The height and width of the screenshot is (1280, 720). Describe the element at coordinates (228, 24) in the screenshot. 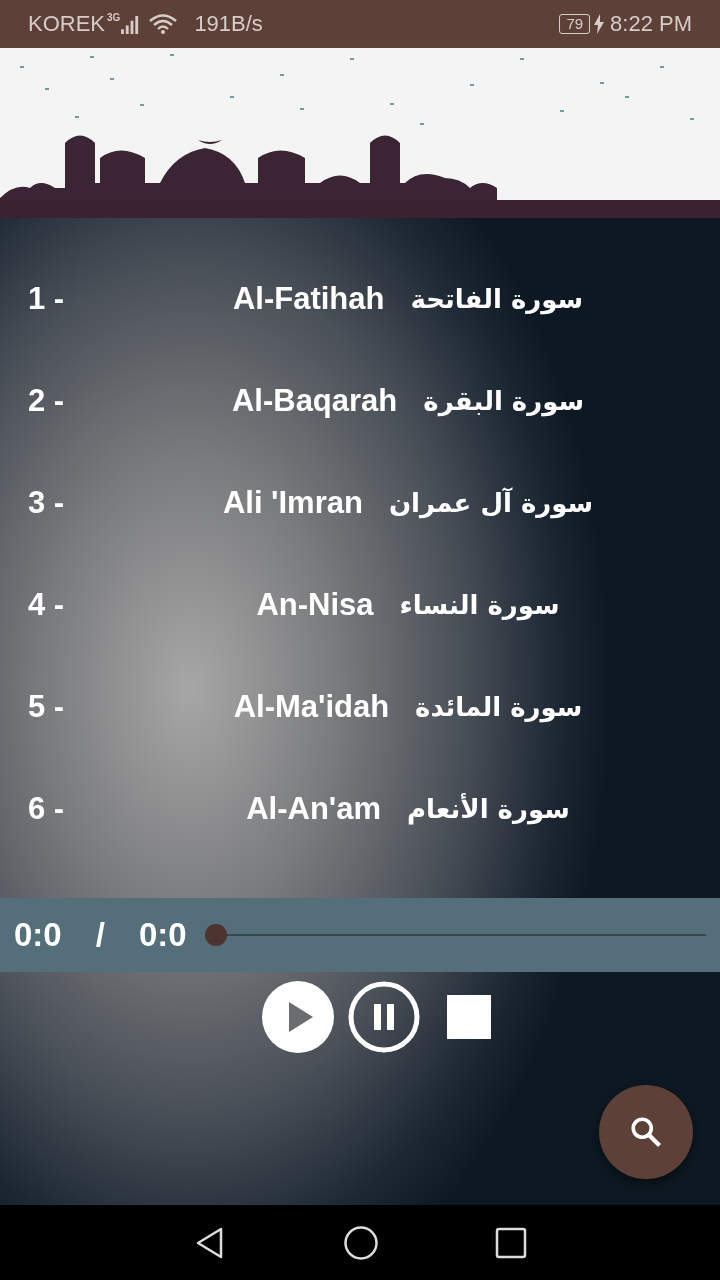

I see `network-speed: 191B/s` at that location.